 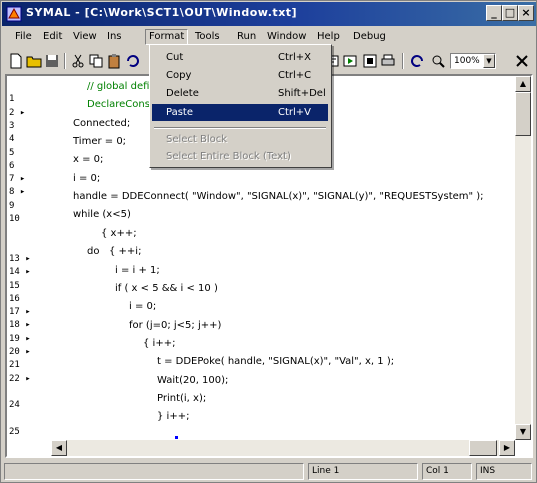 I want to click on menu-item-copy: Copy Ctrl+C, so click(x=240, y=75).